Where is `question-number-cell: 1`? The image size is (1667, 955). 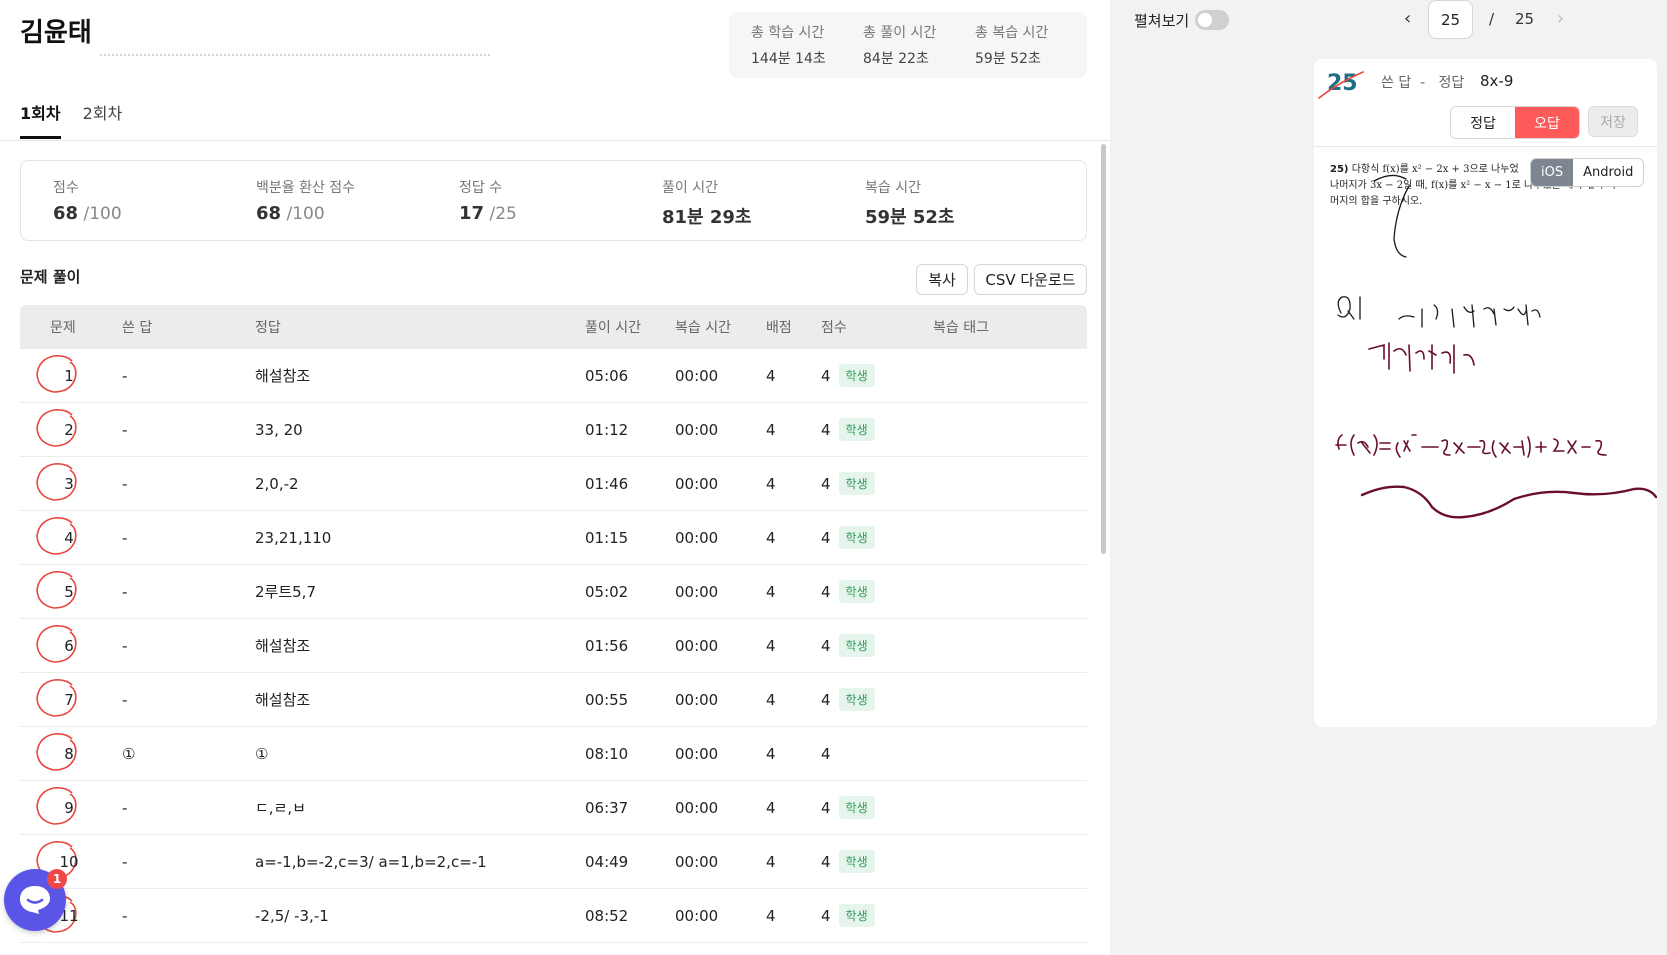
question-number-cell: 1 is located at coordinates (70, 373).